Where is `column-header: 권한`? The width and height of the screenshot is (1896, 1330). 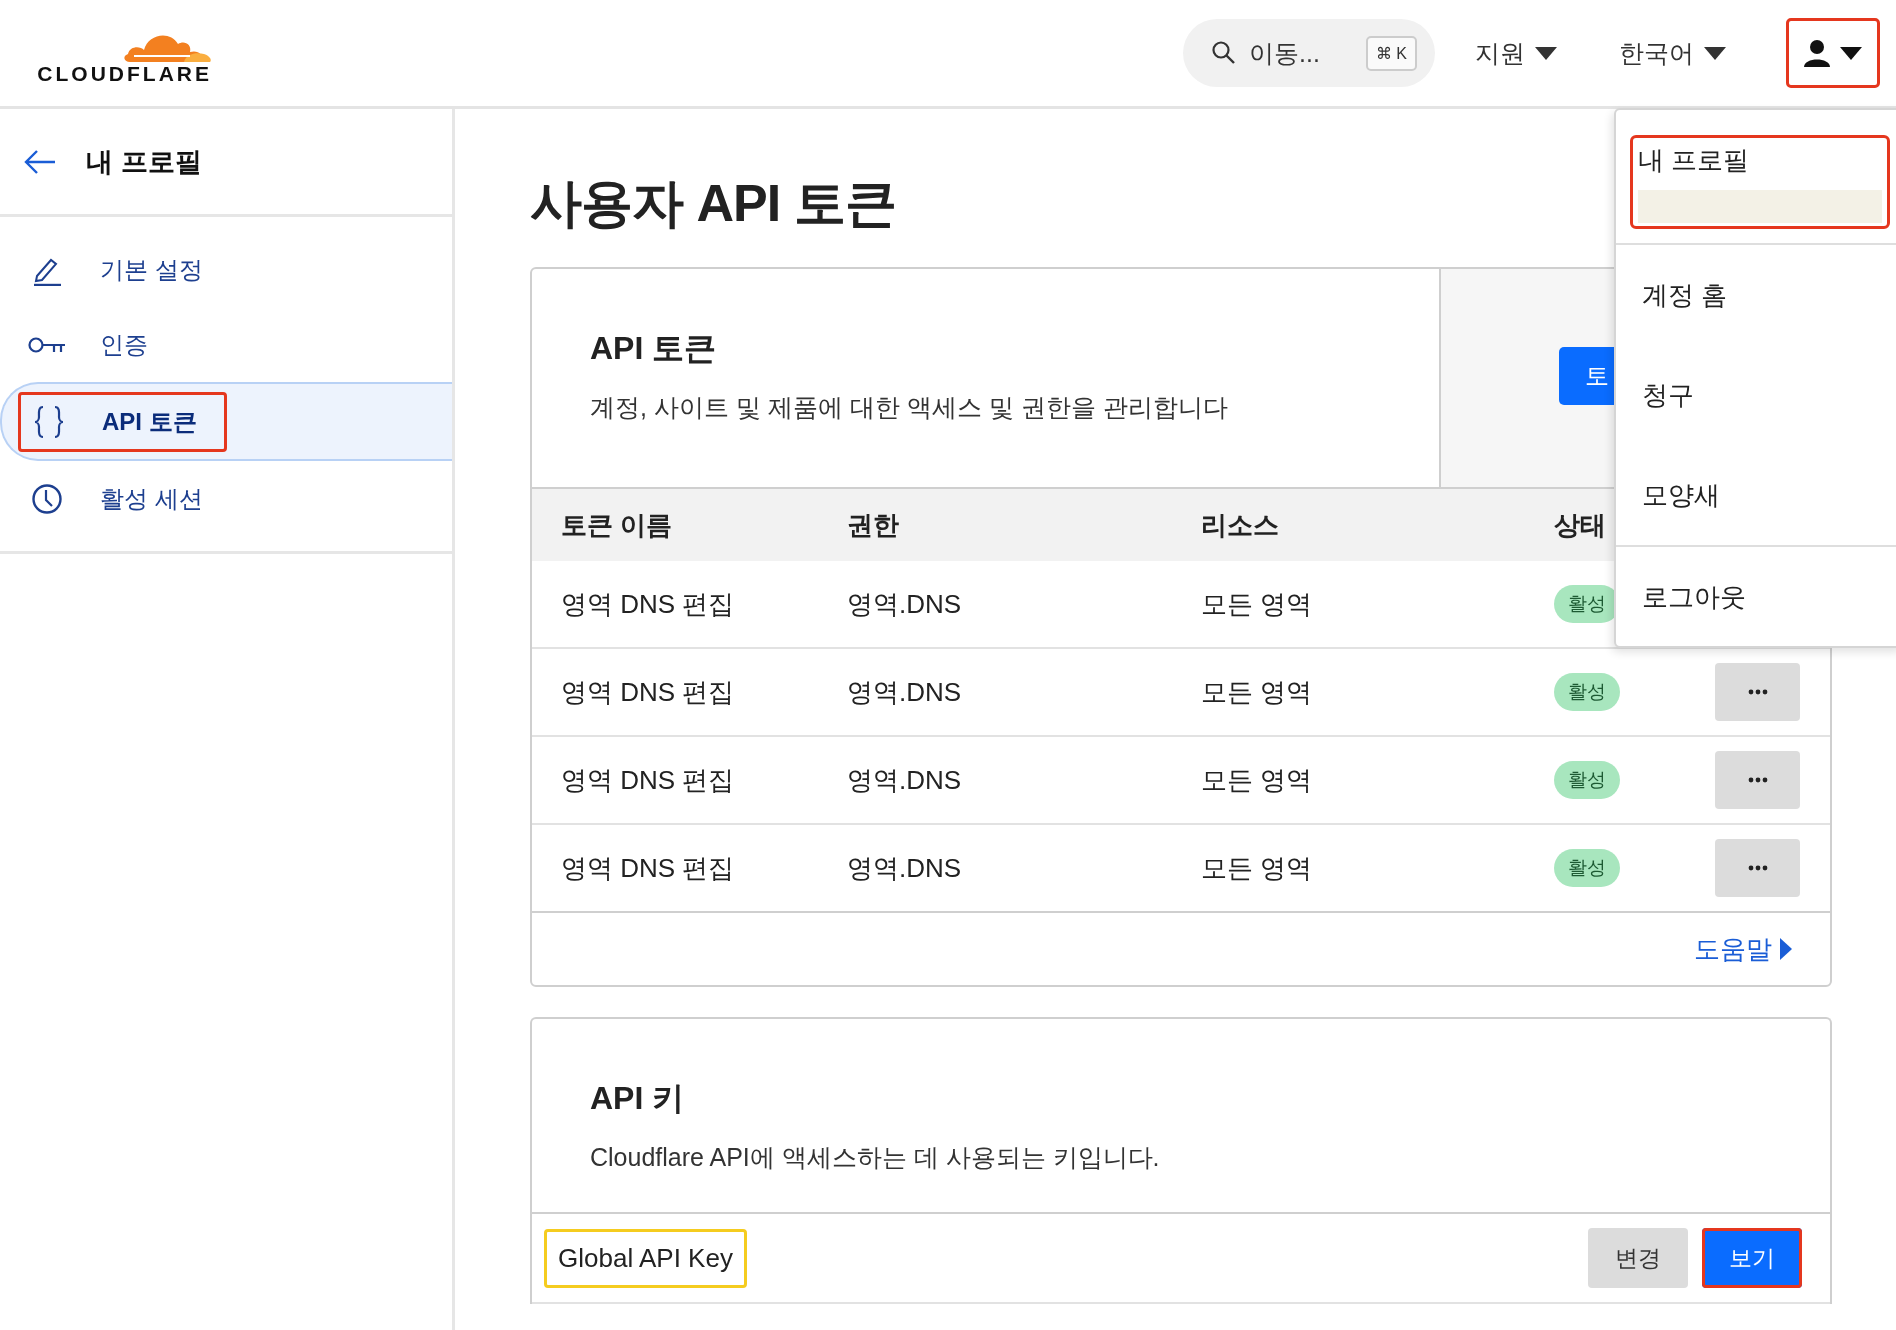 column-header: 권한 is located at coordinates (873, 525).